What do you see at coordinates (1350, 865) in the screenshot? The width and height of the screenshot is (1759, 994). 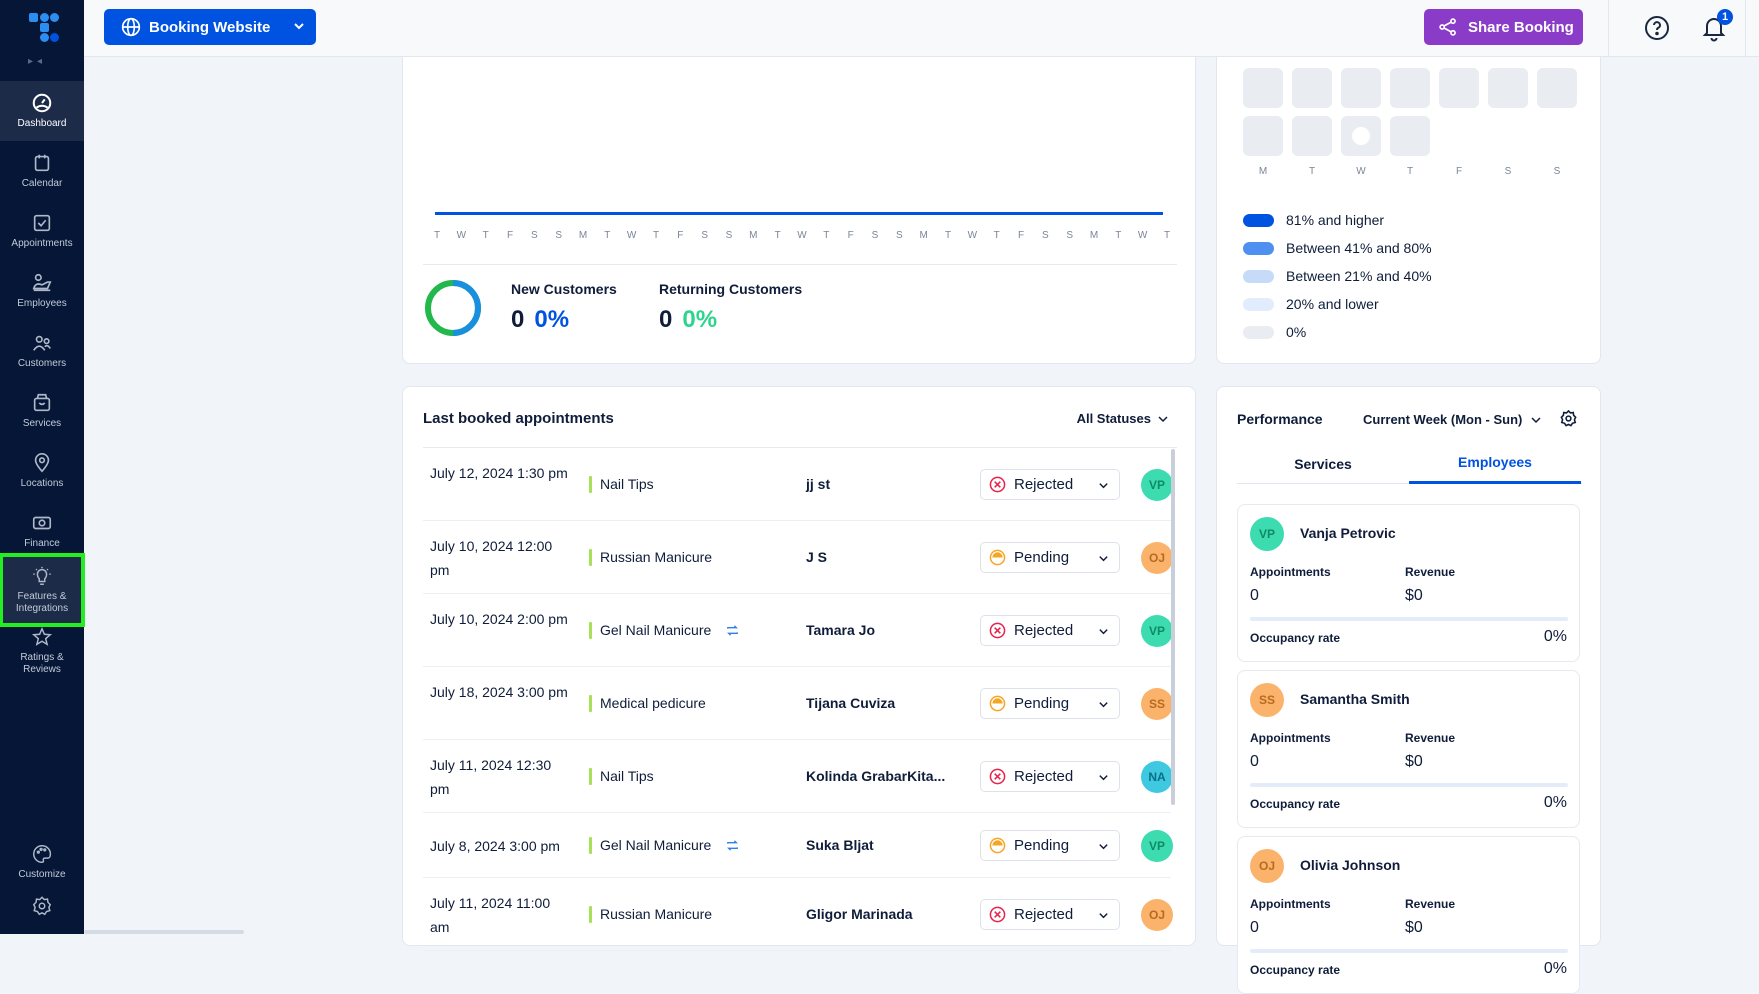 I see `employee-name: Olivia Johnson` at bounding box center [1350, 865].